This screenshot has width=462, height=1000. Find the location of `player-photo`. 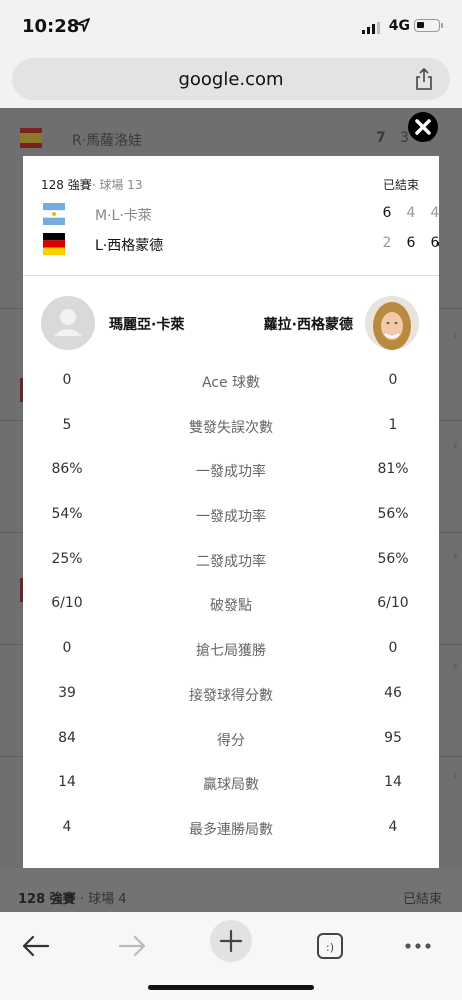

player-photo is located at coordinates (392, 323).